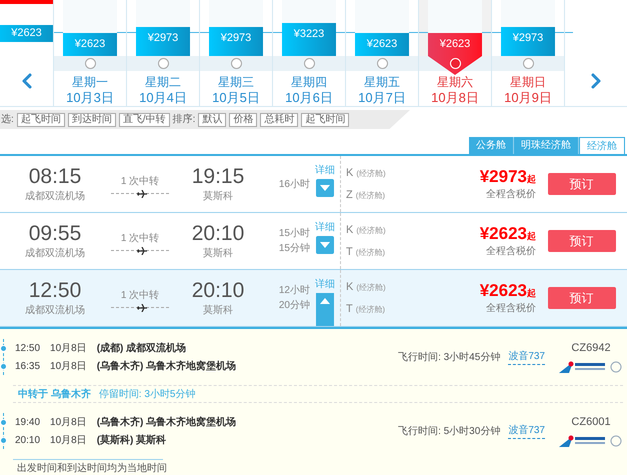 The height and width of the screenshot is (475, 627). What do you see at coordinates (528, 98) in the screenshot?
I see `date-label: 10月9日` at bounding box center [528, 98].